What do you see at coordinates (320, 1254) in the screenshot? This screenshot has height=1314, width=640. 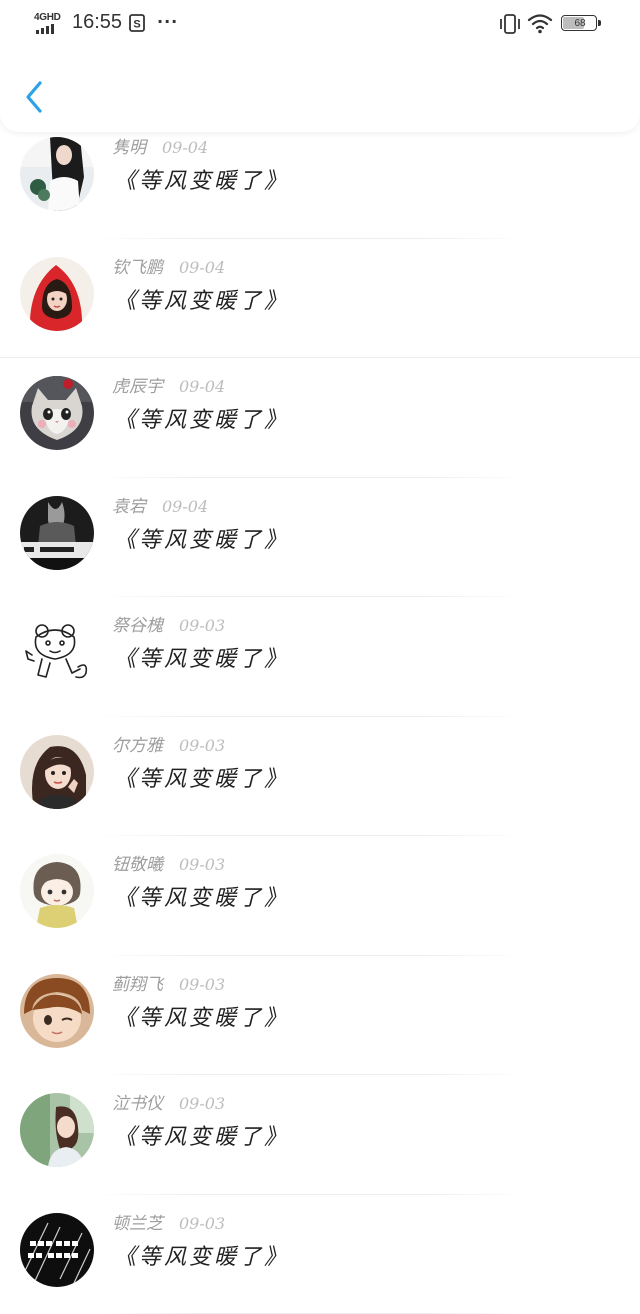 I see `list-item: 顿兰芝 09-03 《等风变暖了》` at bounding box center [320, 1254].